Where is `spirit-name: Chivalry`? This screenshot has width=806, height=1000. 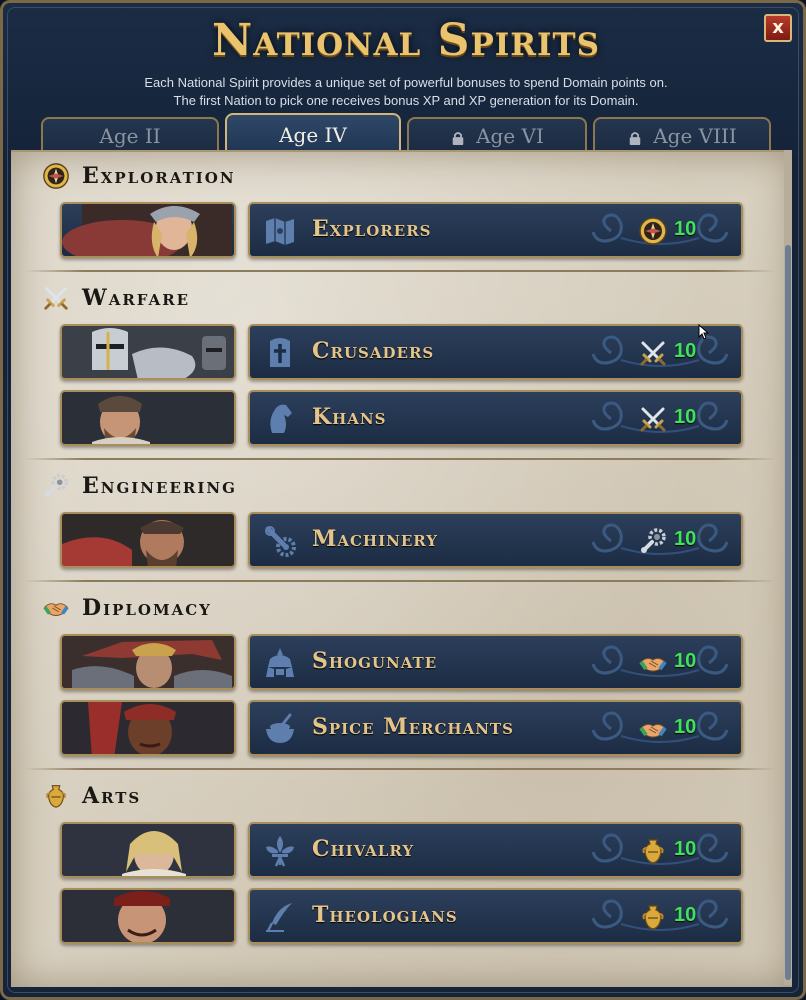 spirit-name: Chivalry is located at coordinates (363, 849).